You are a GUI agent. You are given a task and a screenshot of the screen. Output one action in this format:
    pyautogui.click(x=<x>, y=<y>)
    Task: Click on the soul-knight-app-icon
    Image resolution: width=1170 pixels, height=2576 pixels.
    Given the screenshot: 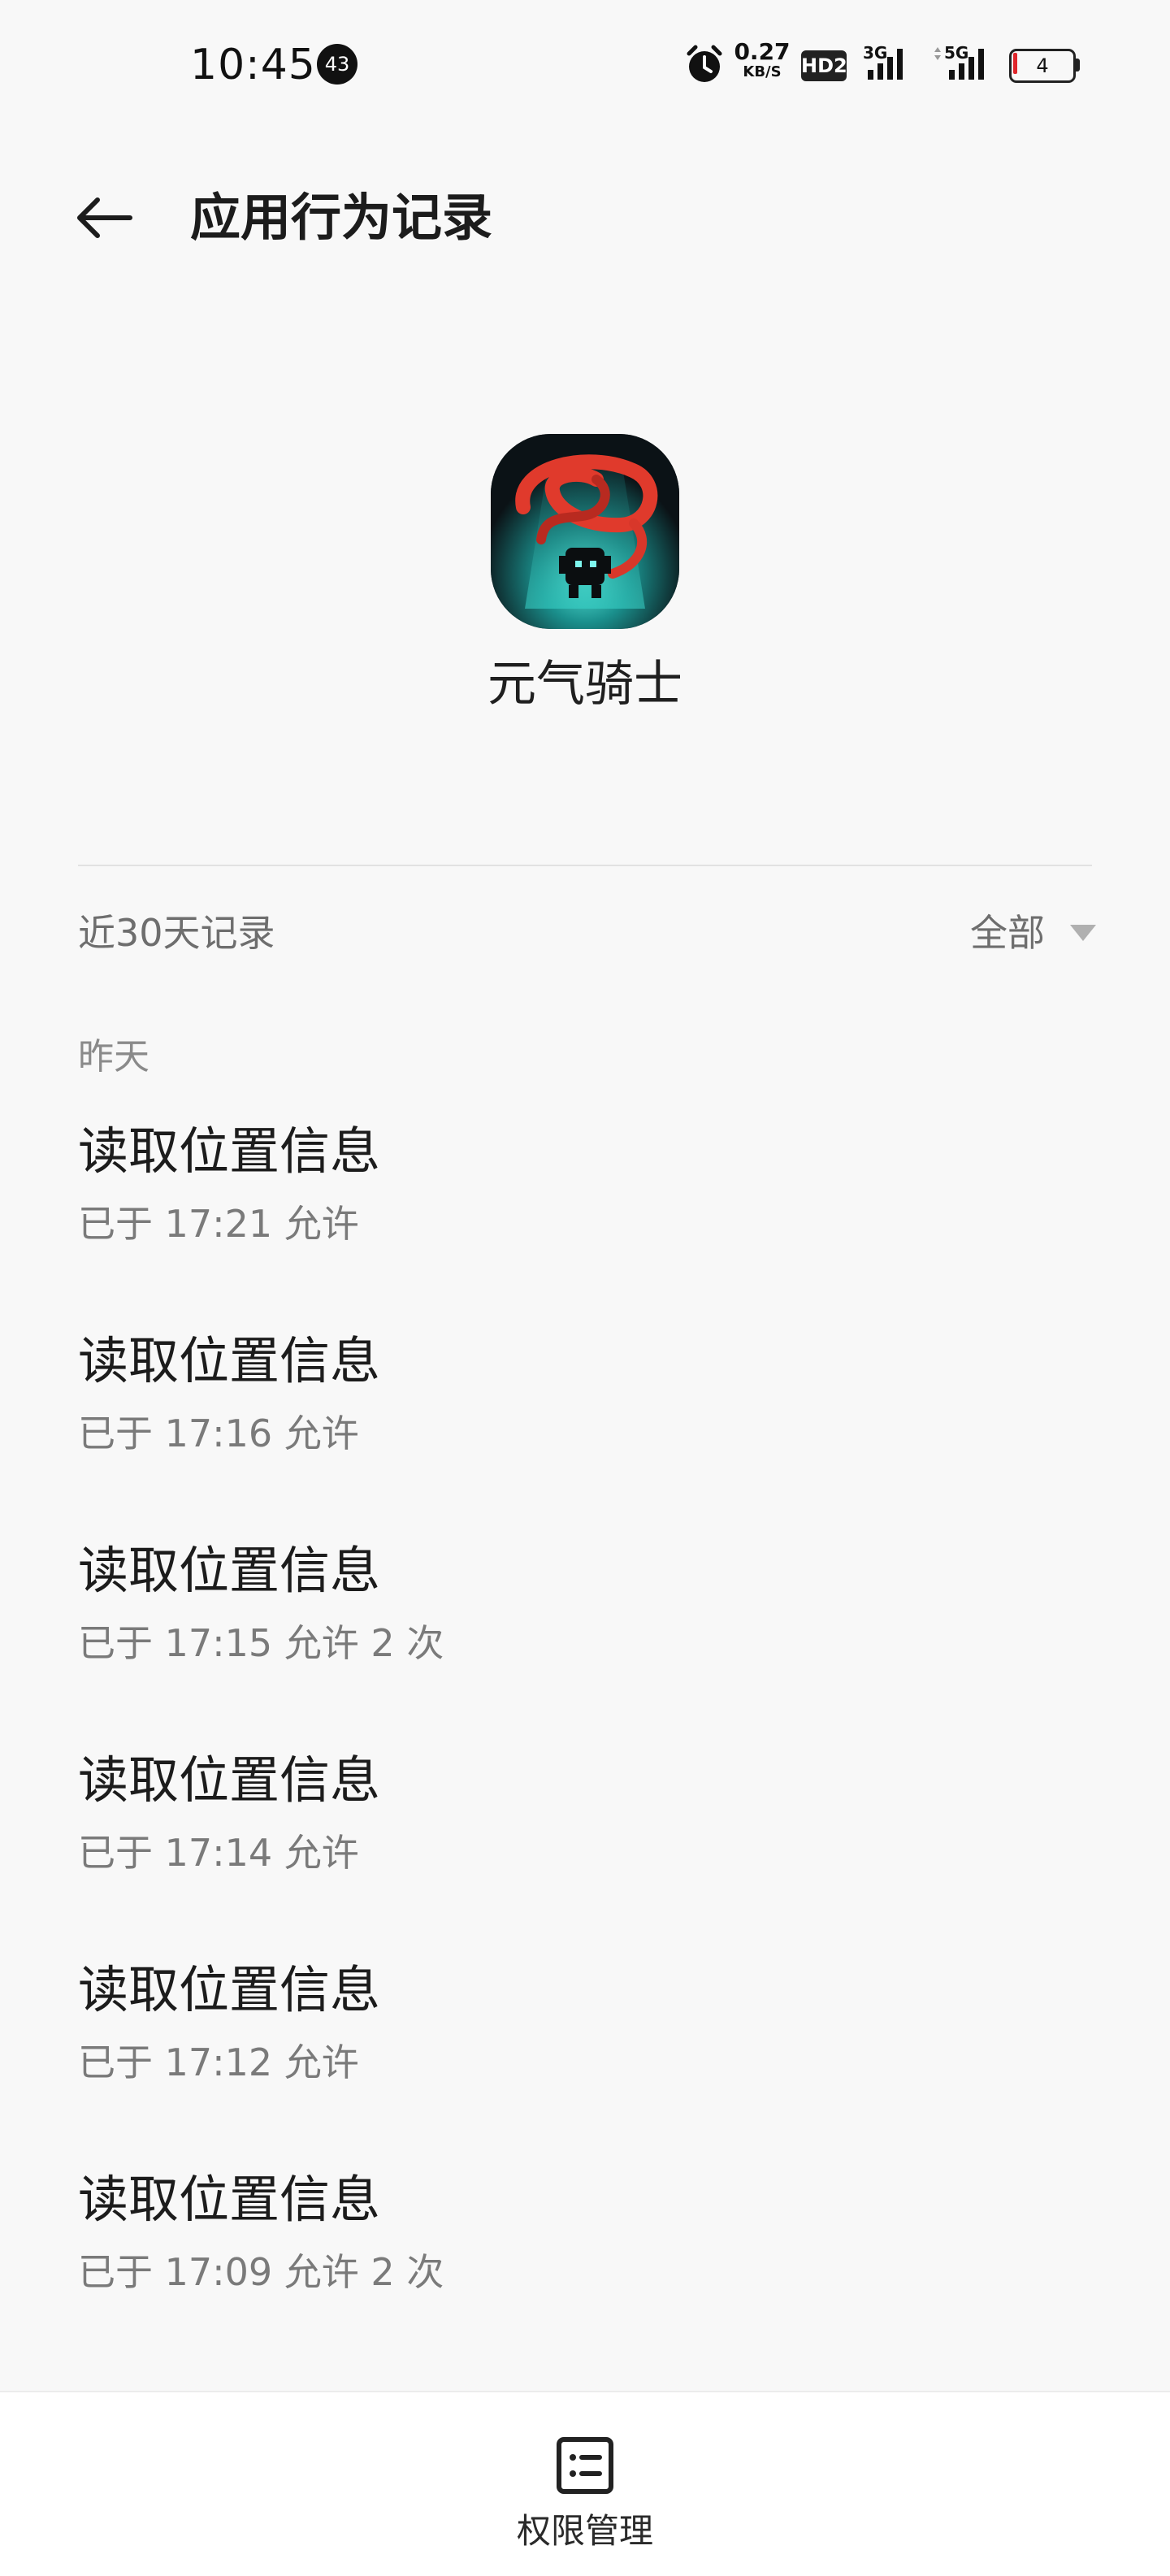 What is the action you would take?
    pyautogui.click(x=585, y=531)
    